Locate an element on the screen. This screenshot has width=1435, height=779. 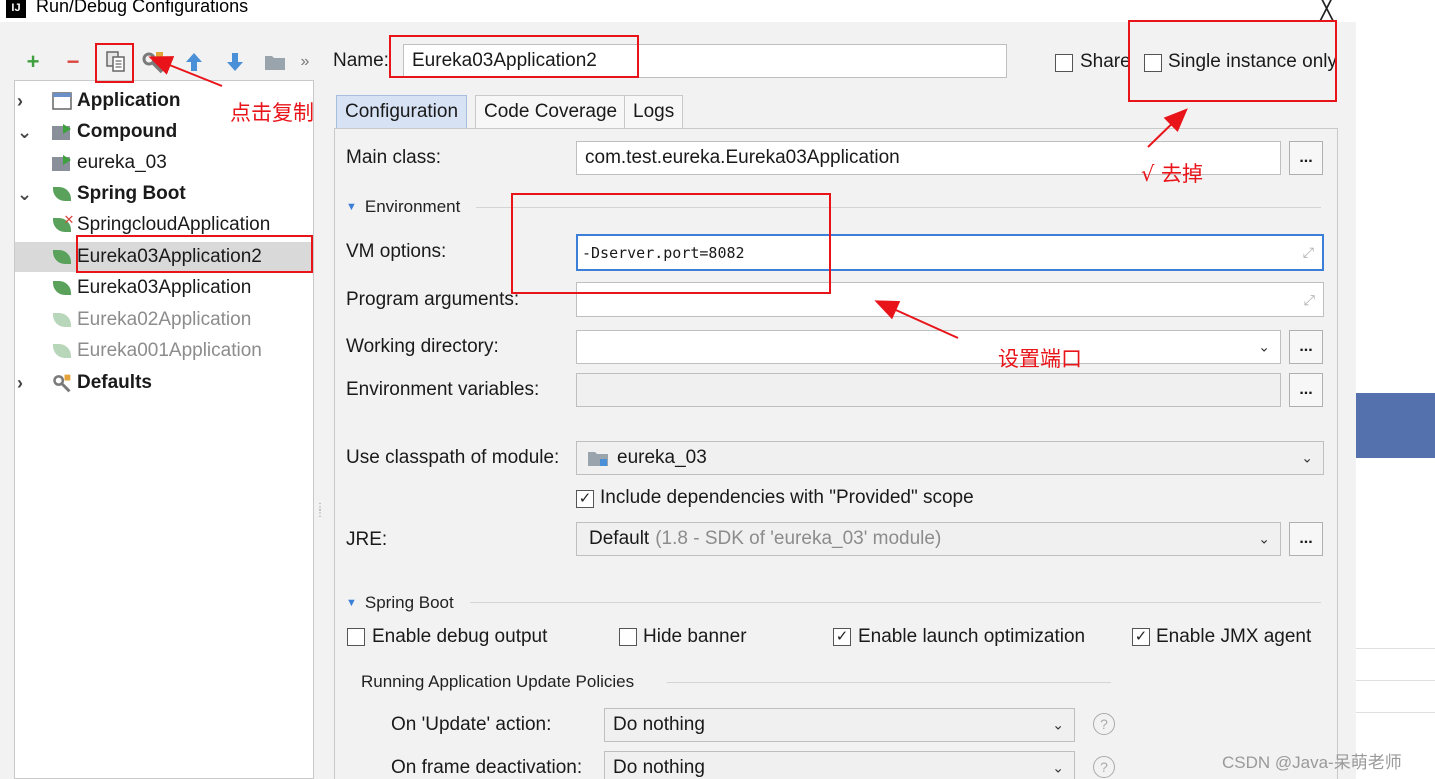
uncheck-arrow is located at coordinates (1167, 128).